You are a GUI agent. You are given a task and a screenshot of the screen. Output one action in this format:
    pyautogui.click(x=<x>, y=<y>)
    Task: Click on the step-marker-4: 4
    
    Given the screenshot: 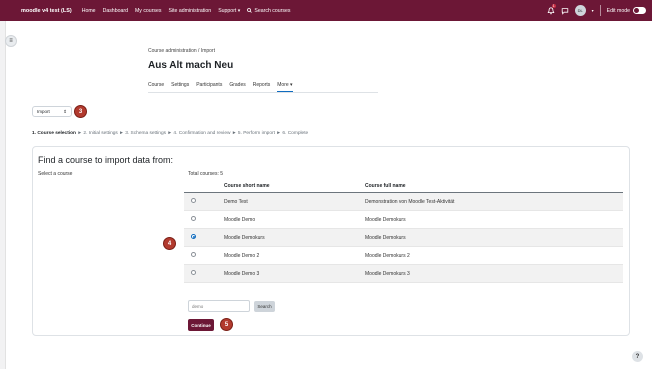 What is the action you would take?
    pyautogui.click(x=169, y=243)
    